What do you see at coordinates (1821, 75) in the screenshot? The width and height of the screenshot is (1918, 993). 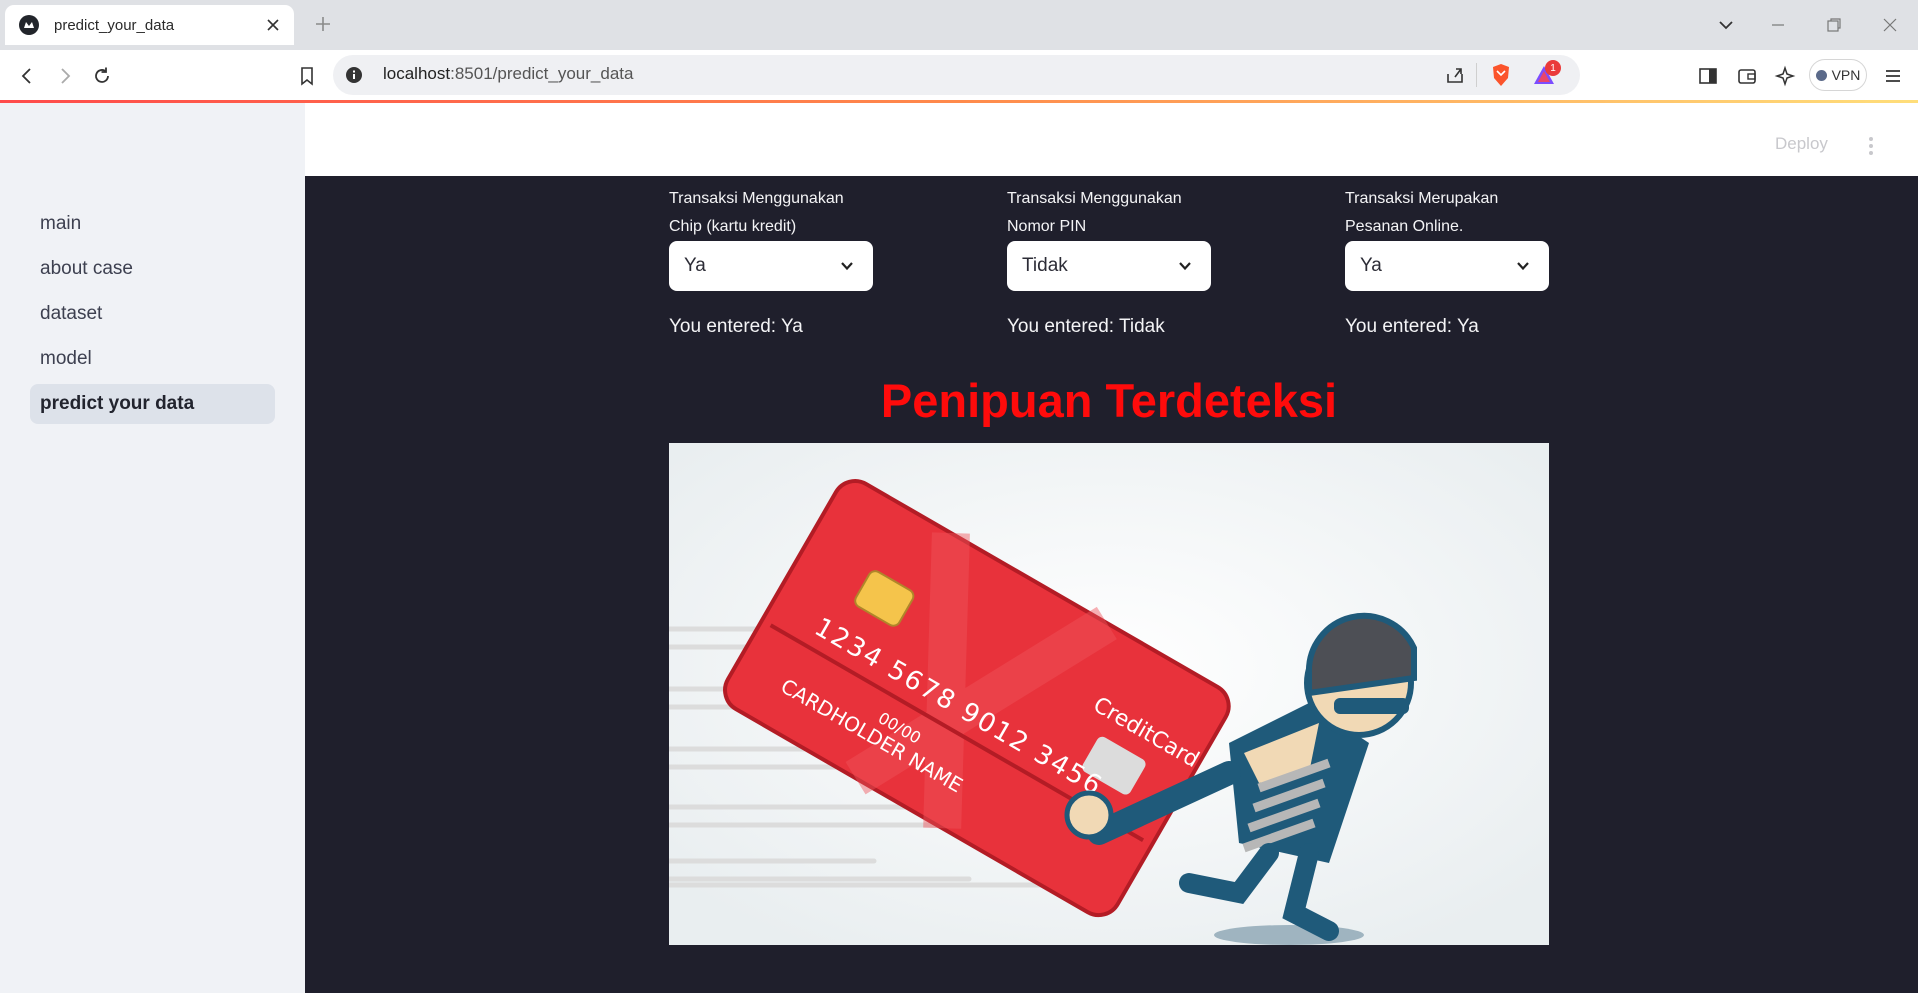 I see `vpn-status-icon` at bounding box center [1821, 75].